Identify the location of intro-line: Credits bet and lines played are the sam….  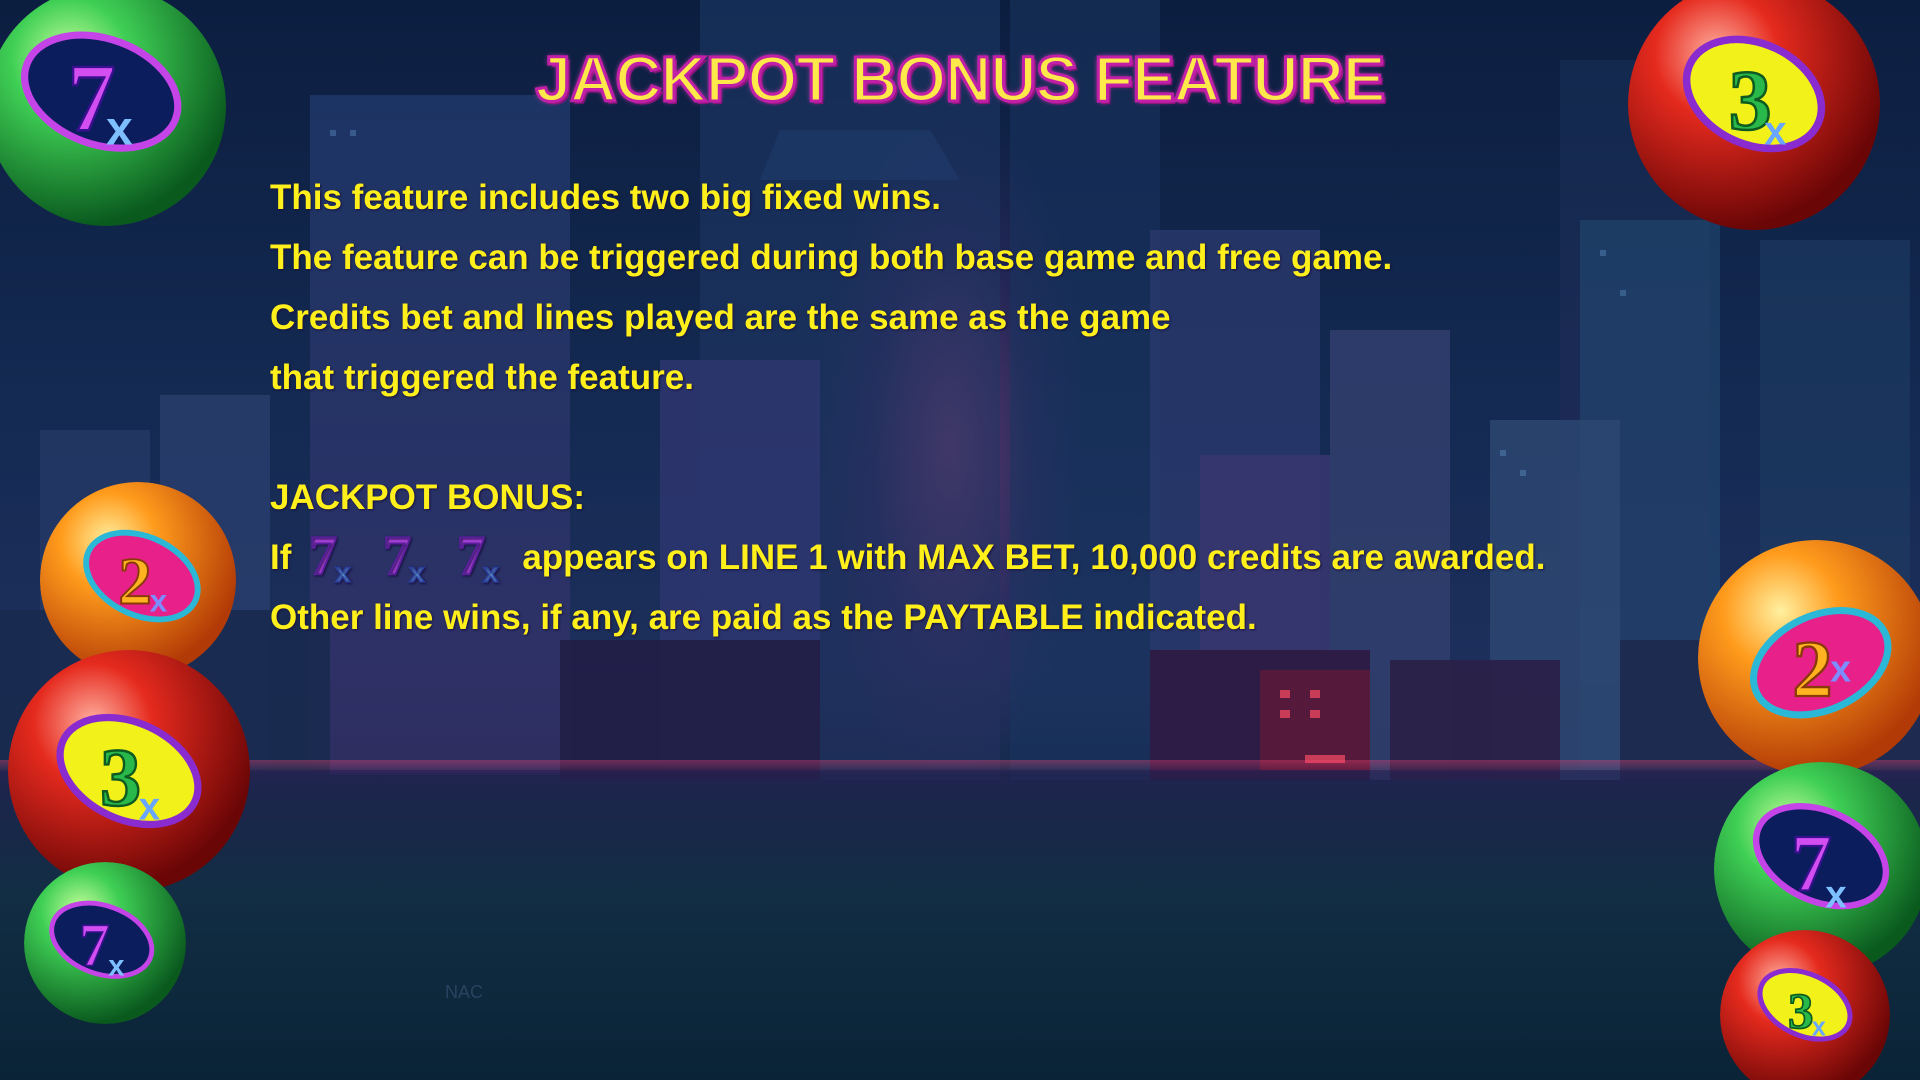
(720, 317).